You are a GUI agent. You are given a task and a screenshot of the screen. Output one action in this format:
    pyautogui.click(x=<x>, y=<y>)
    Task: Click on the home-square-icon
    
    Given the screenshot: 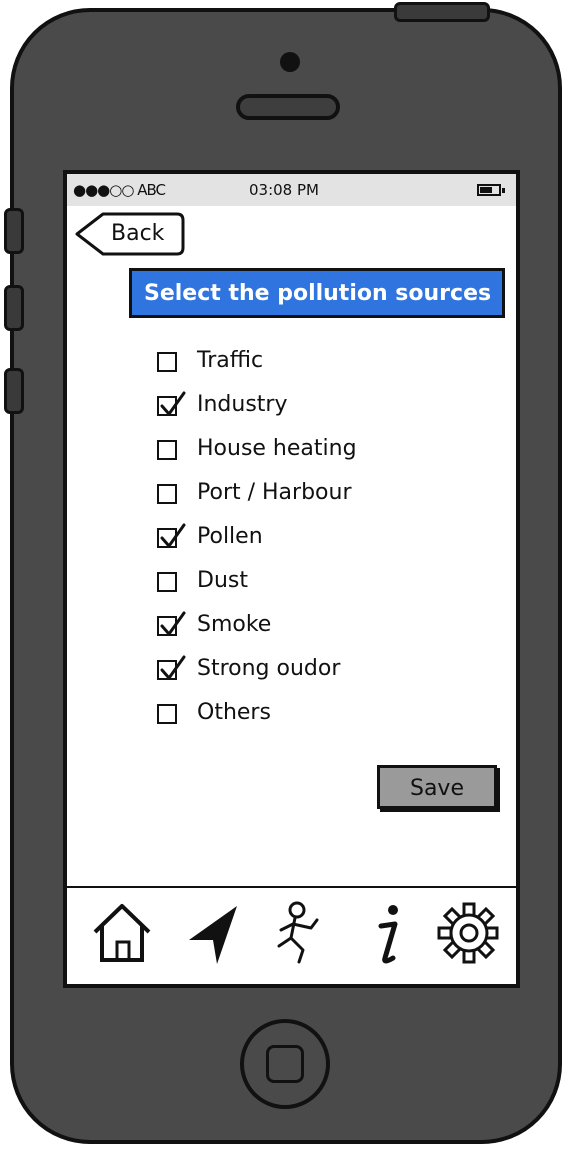 What is the action you would take?
    pyautogui.click(x=285, y=1064)
    